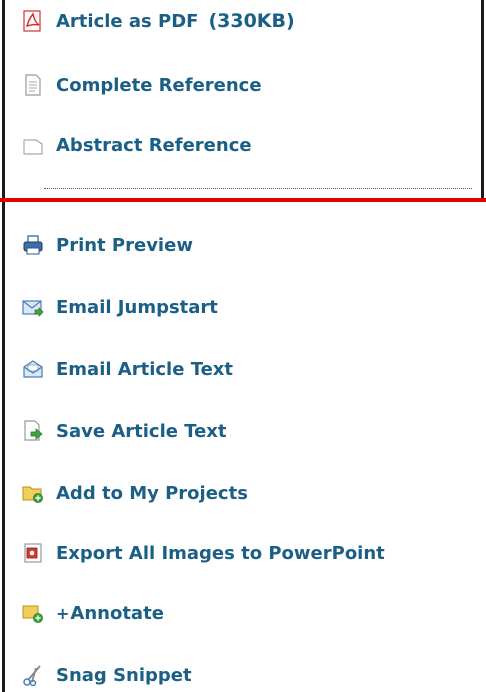 The height and width of the screenshot is (692, 486). I want to click on abstract-reference-label: Abstract Reference, so click(154, 145).